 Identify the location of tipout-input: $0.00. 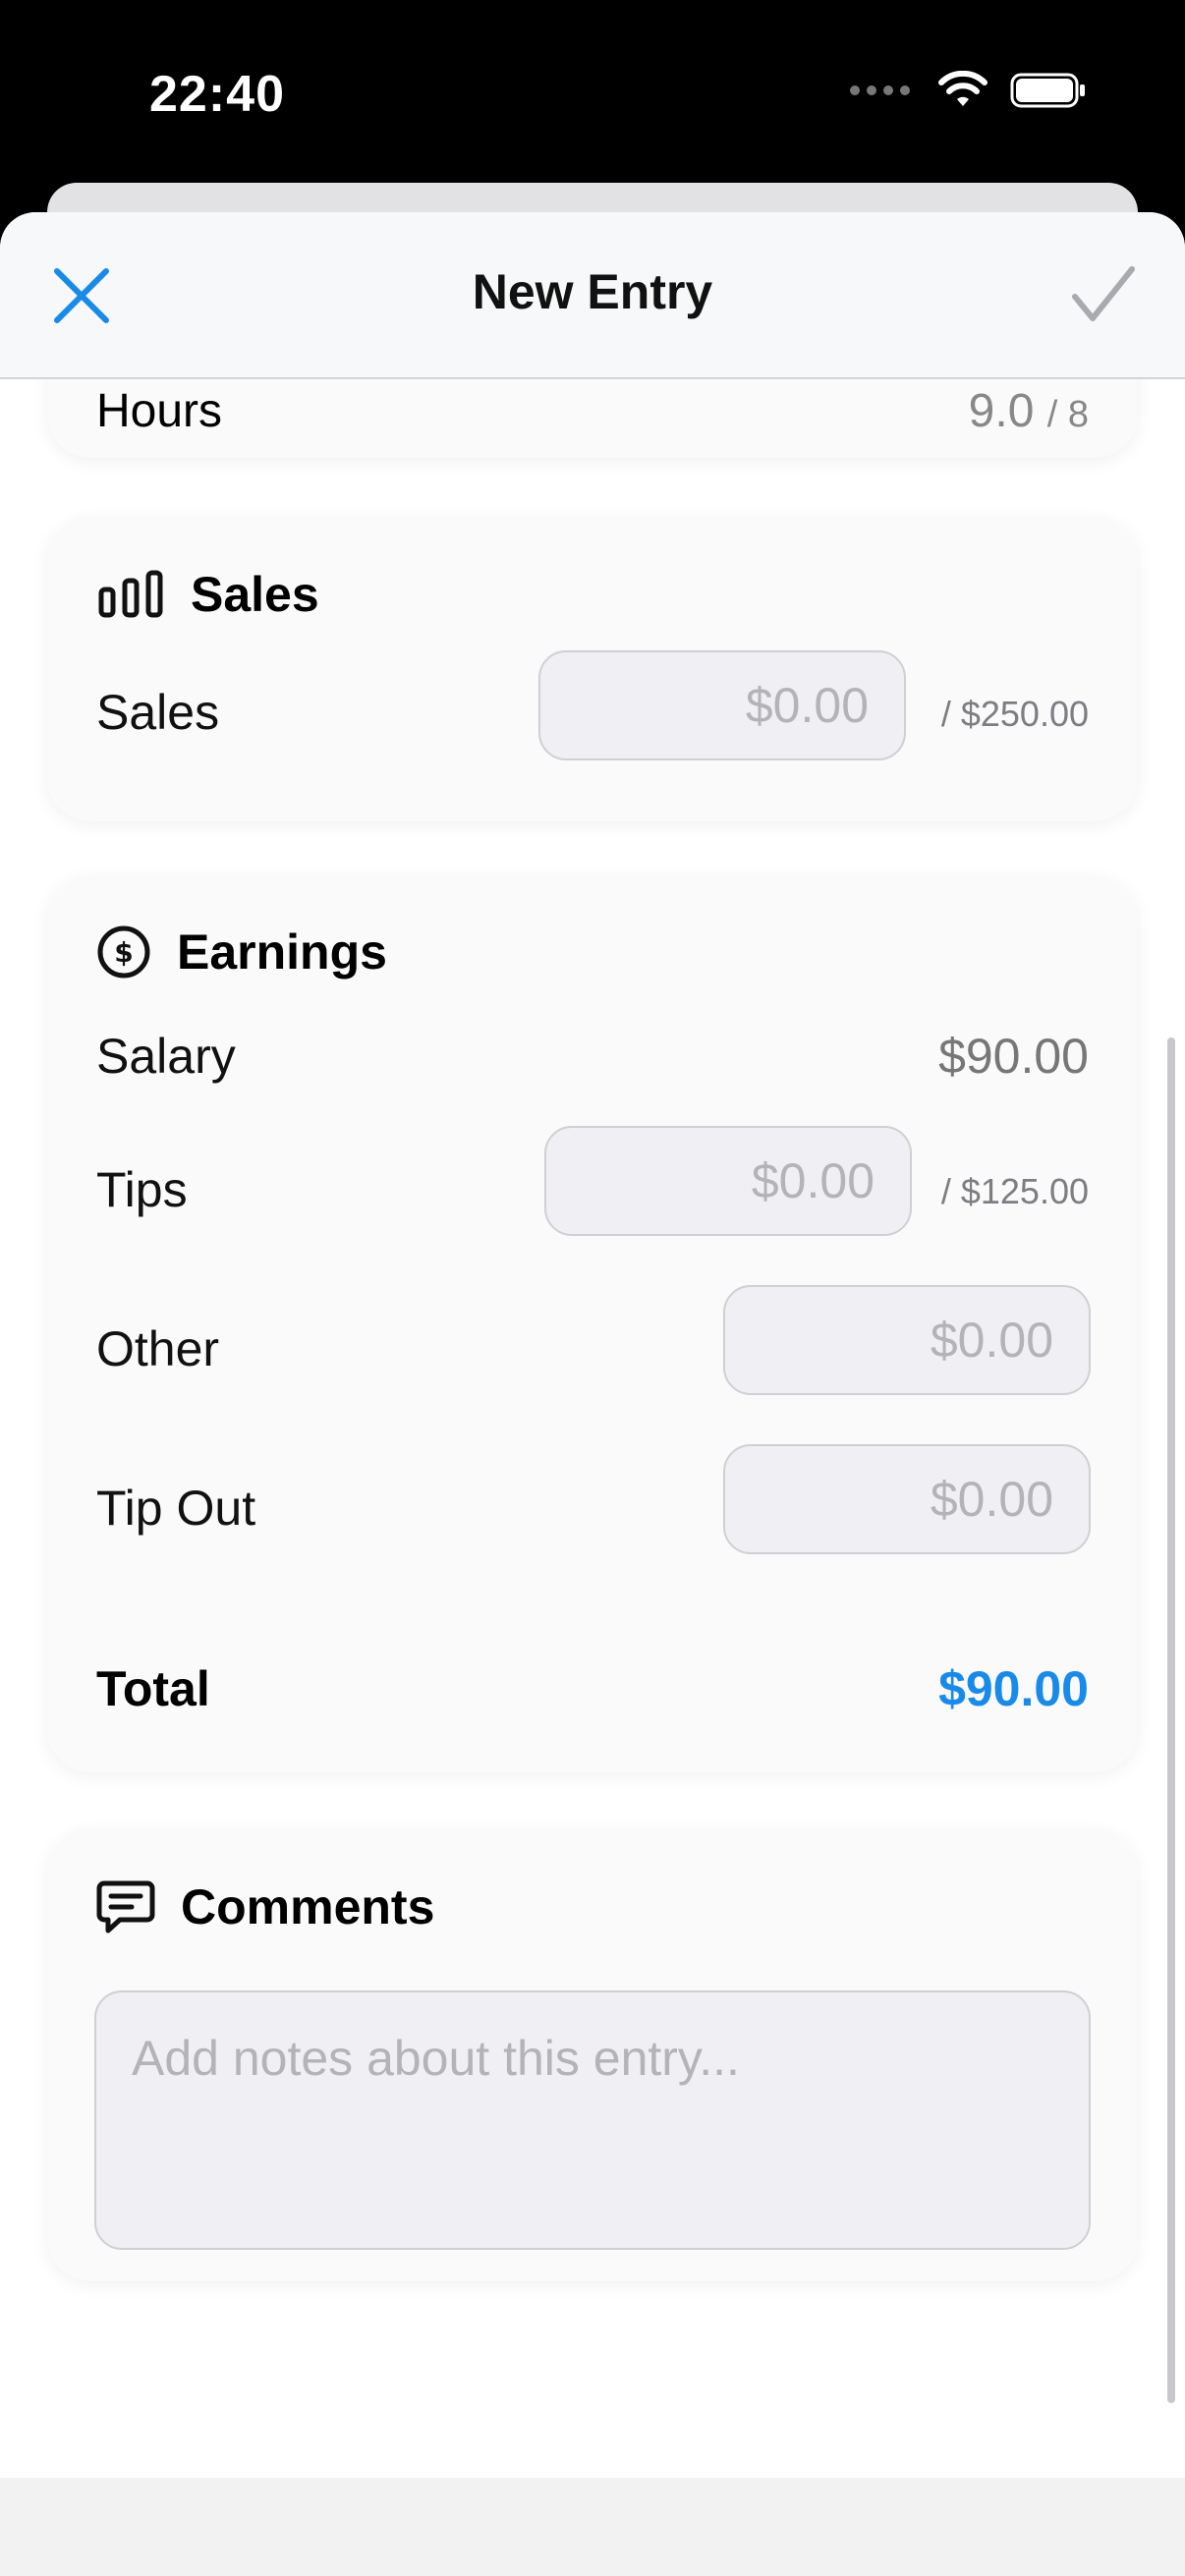
(907, 1499).